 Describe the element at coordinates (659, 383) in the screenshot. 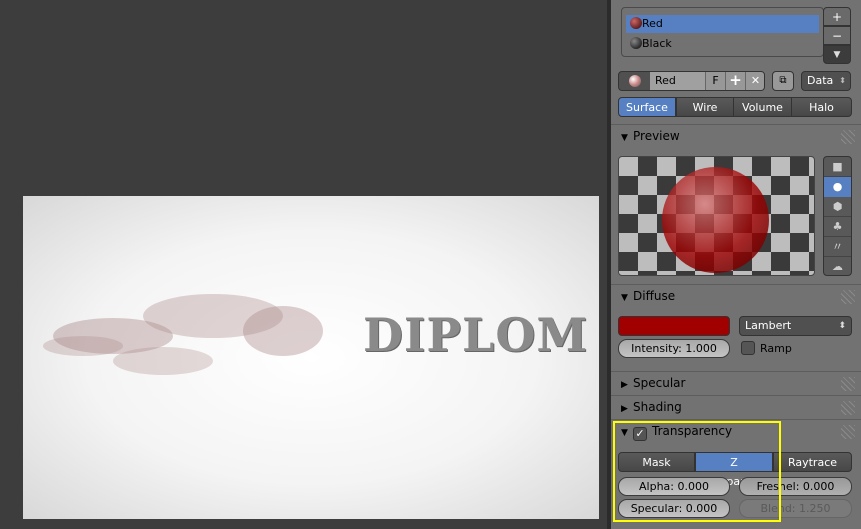

I see `panel-title: Specular` at that location.